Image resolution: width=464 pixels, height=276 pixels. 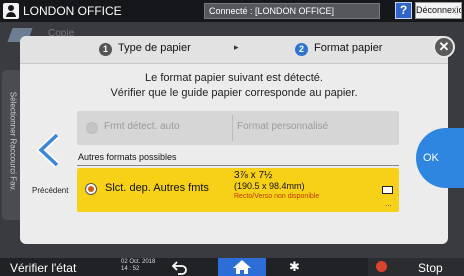 I want to click on energy-saver-icon: ☾, so click(x=458, y=11).